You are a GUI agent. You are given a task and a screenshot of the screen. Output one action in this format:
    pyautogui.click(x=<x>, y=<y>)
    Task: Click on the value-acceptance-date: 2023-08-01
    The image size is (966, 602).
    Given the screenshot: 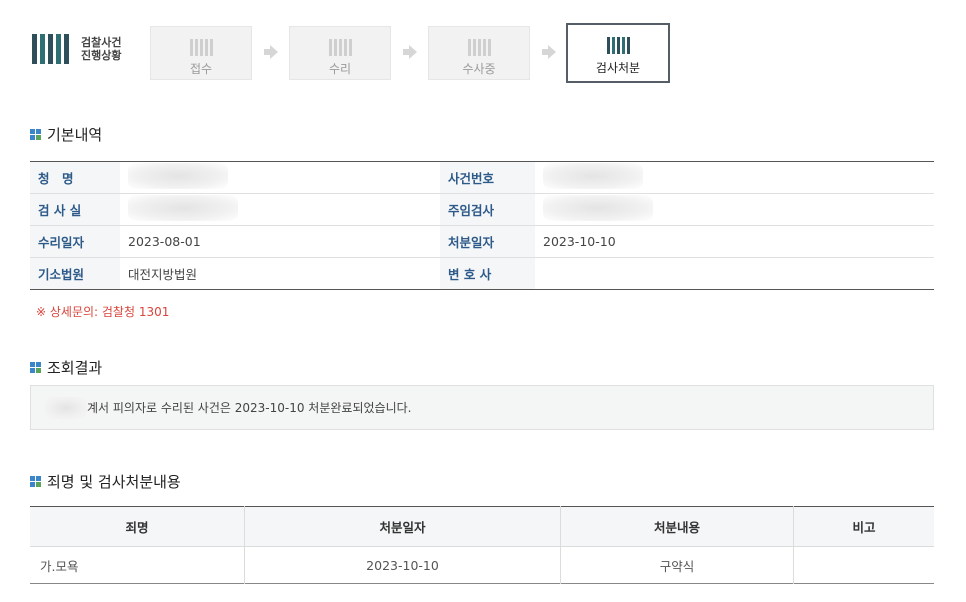 What is the action you would take?
    pyautogui.click(x=280, y=241)
    